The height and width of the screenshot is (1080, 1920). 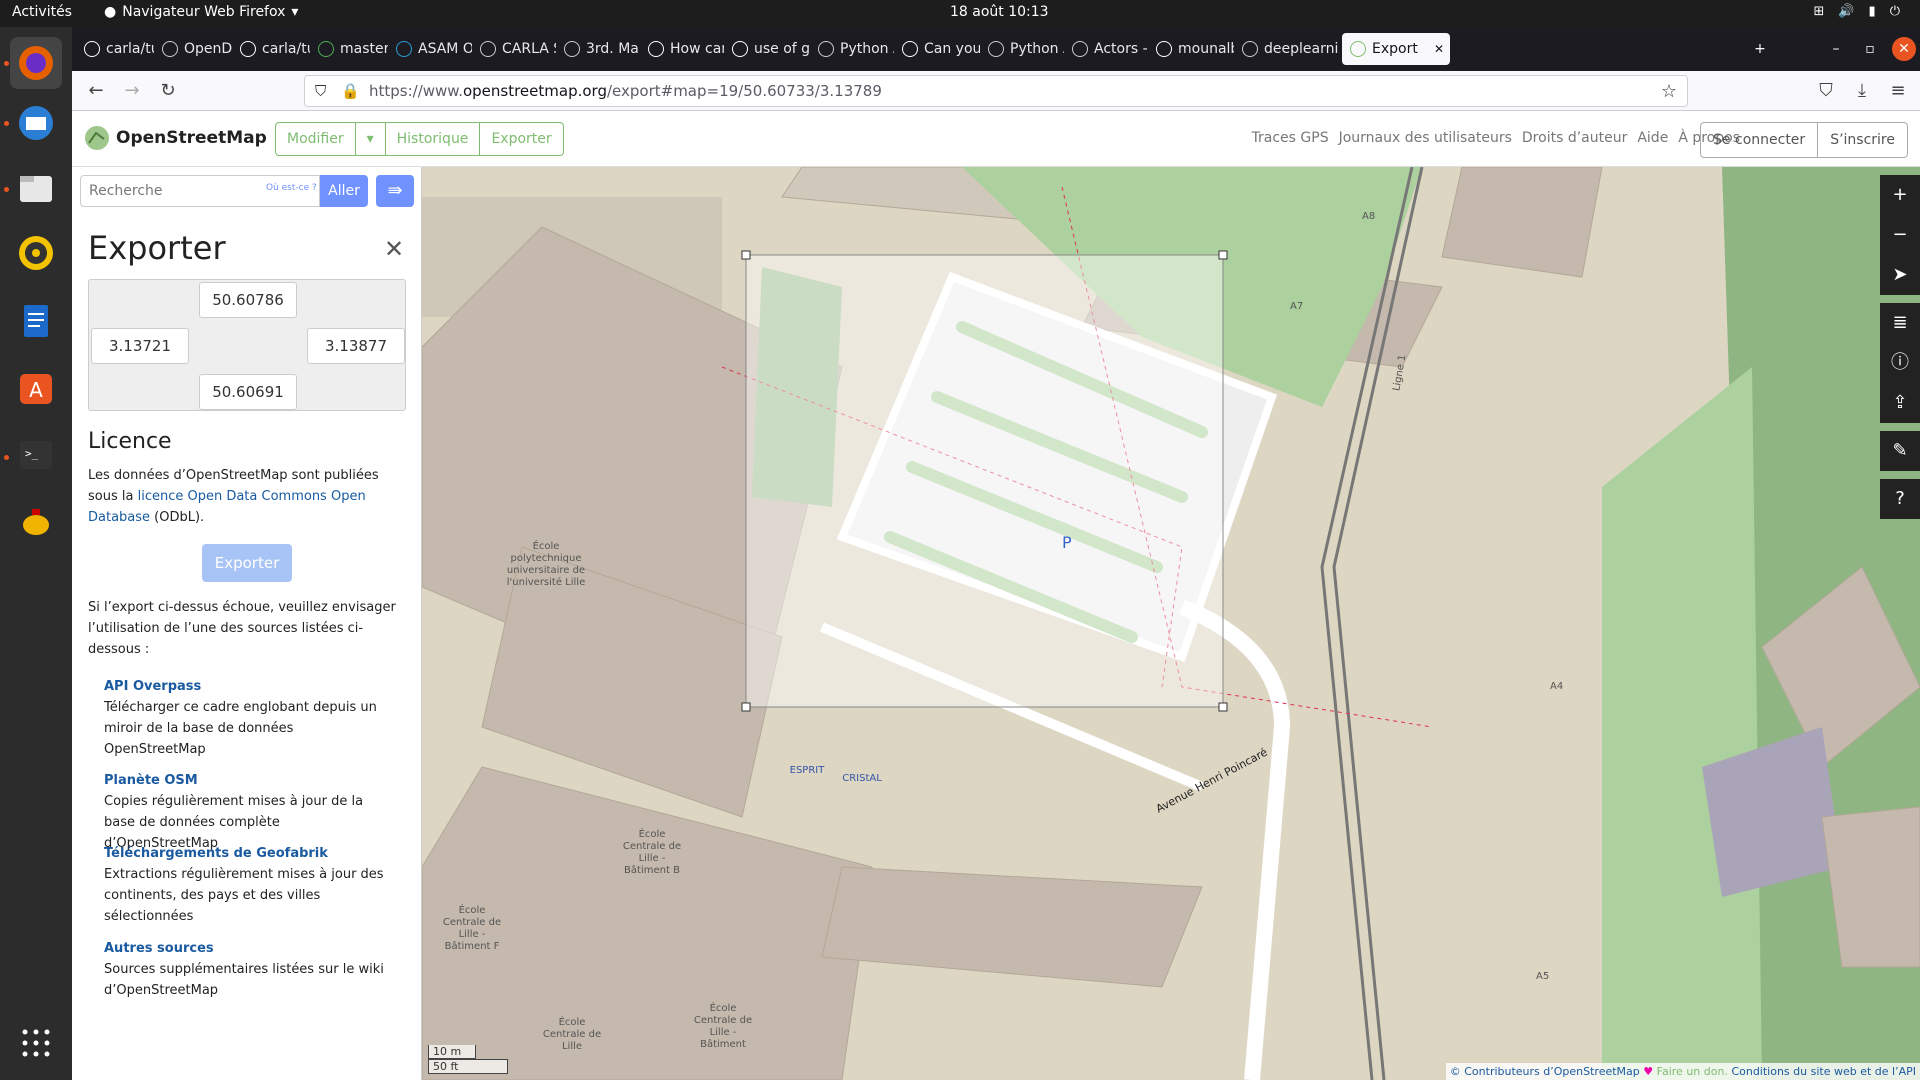 I want to click on map-label-esprit: ESPRIT, so click(x=807, y=770).